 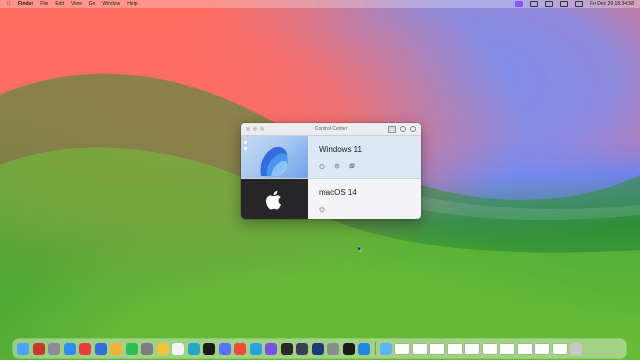 What do you see at coordinates (209, 348) in the screenshot?
I see `chatgpt-icon` at bounding box center [209, 348].